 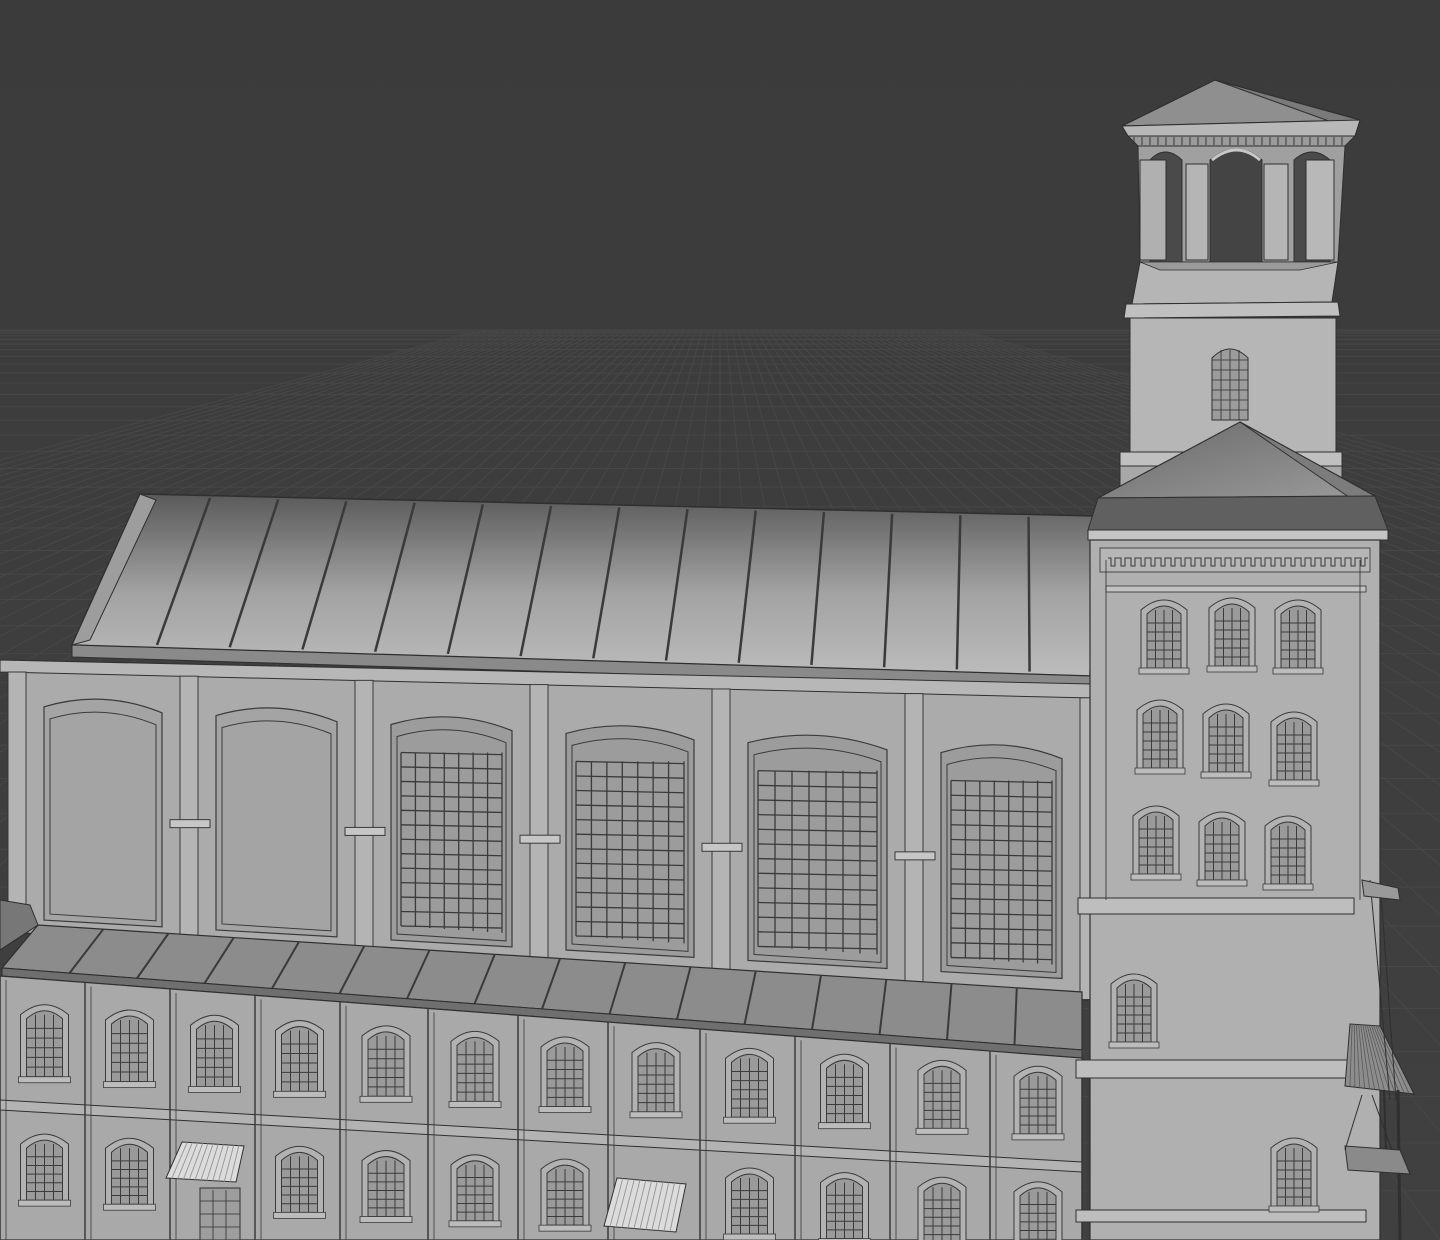 What do you see at coordinates (1241, 199) in the screenshot?
I see `belfry` at bounding box center [1241, 199].